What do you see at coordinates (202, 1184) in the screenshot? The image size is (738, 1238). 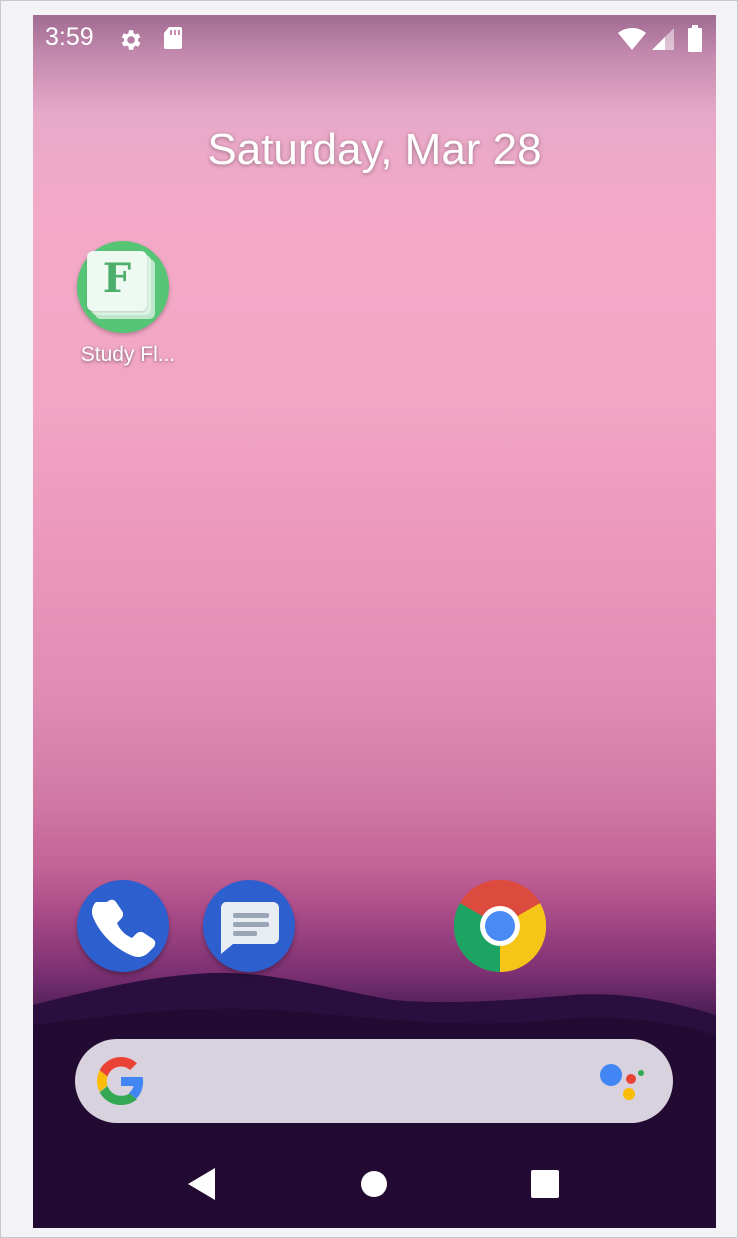 I see `back-button` at bounding box center [202, 1184].